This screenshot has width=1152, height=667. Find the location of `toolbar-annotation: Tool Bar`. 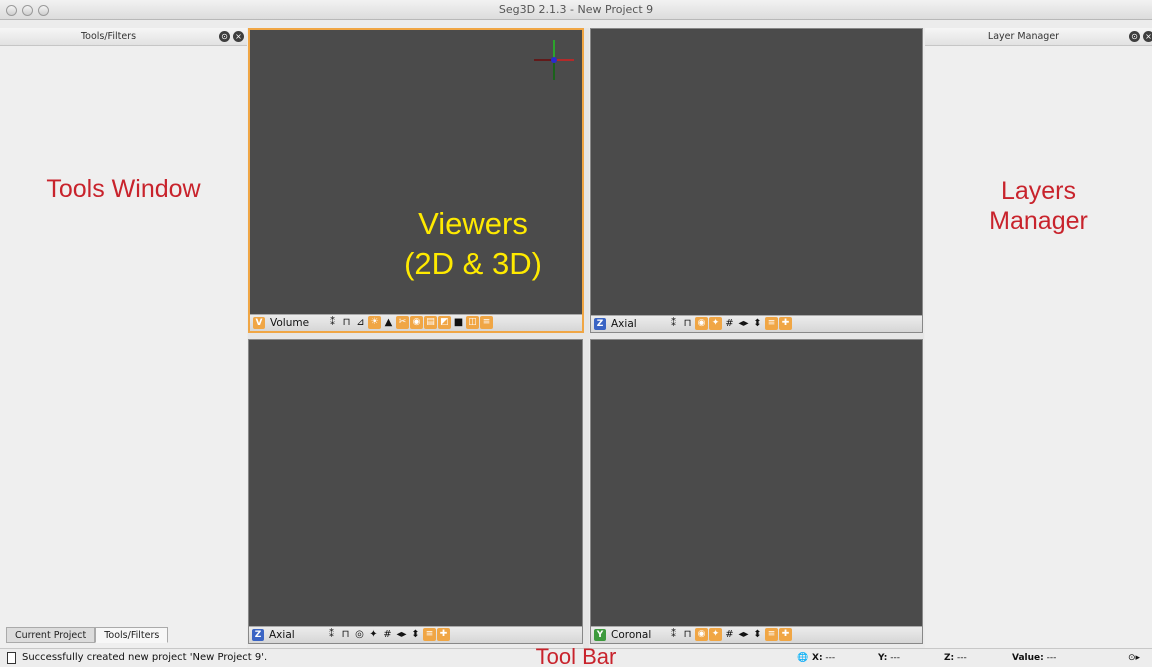

toolbar-annotation: Tool Bar is located at coordinates (576, 655).